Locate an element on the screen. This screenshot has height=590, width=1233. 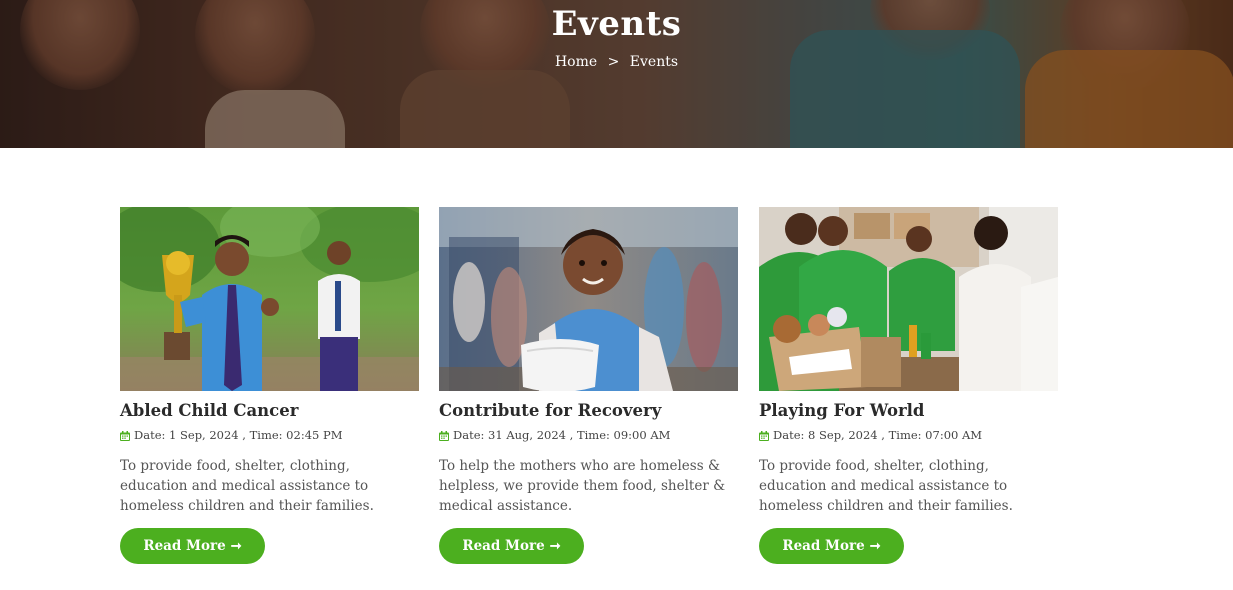
event-meta: Date: 8 Sep, 2024 , Time: 07:00 AM is located at coordinates (908, 435).